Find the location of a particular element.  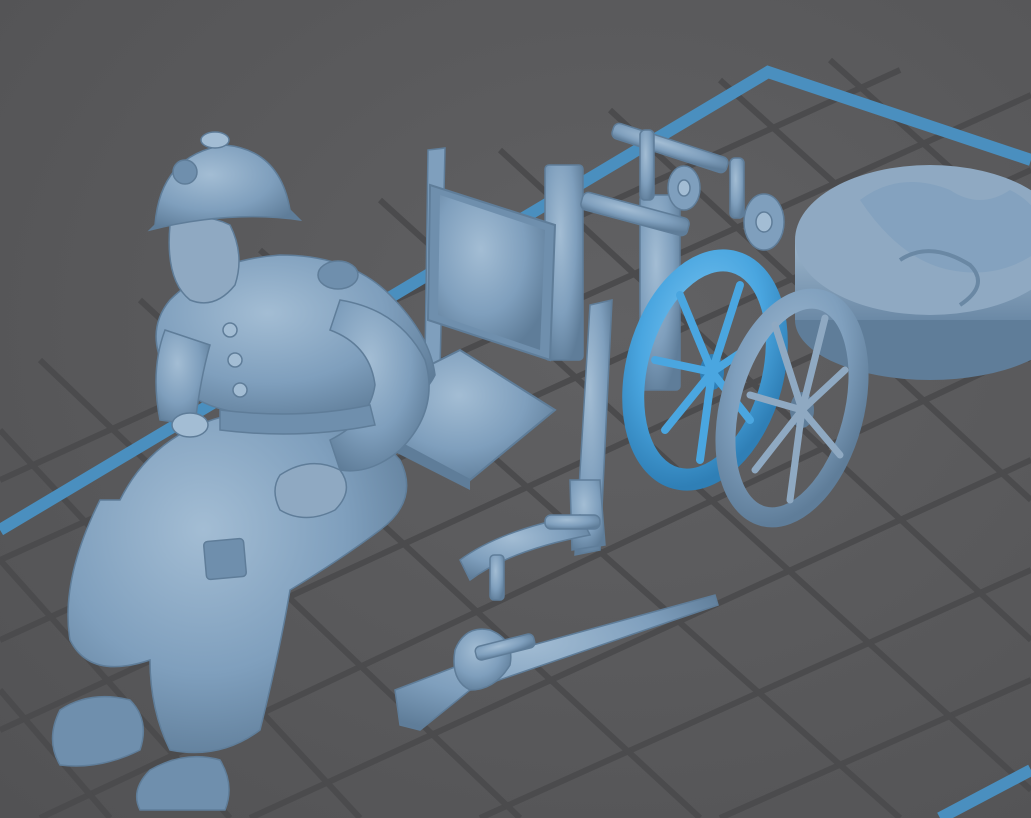

round-base is located at coordinates (913, 272).